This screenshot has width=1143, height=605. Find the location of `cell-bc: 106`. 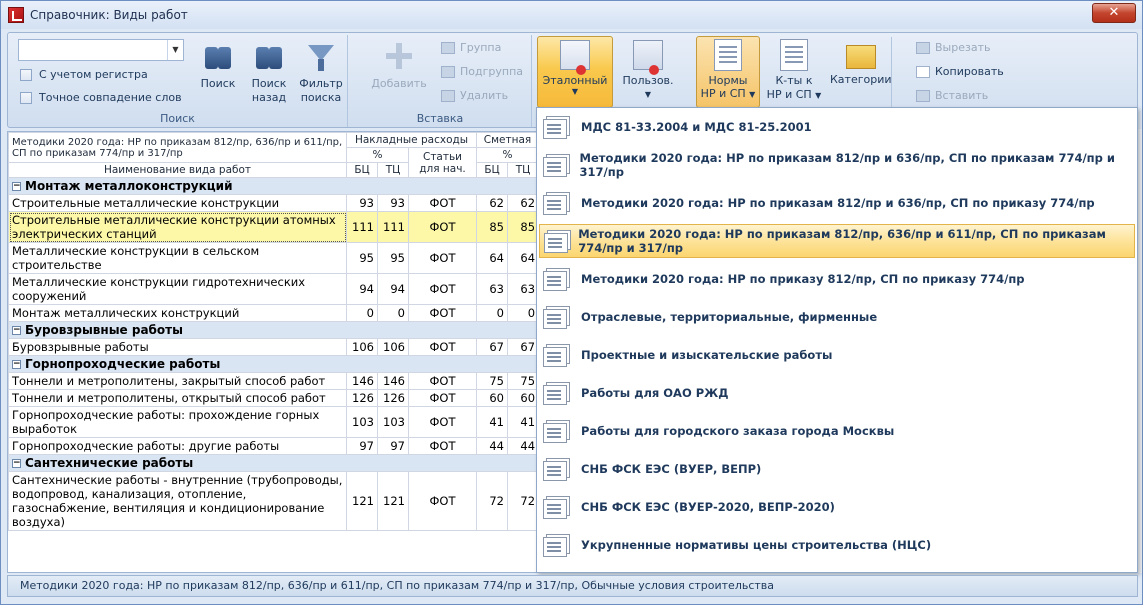

cell-bc: 106 is located at coordinates (362, 347).